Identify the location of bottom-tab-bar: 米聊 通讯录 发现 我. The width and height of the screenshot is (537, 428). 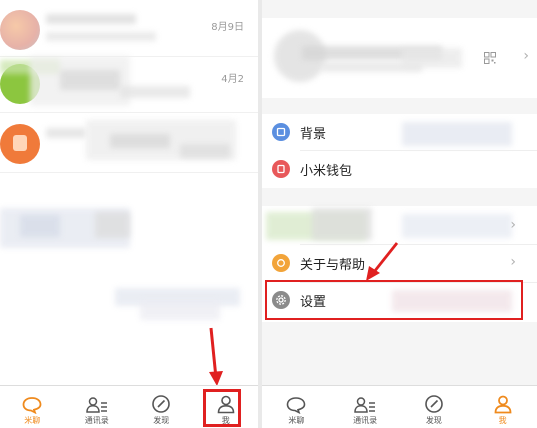
(399, 406).